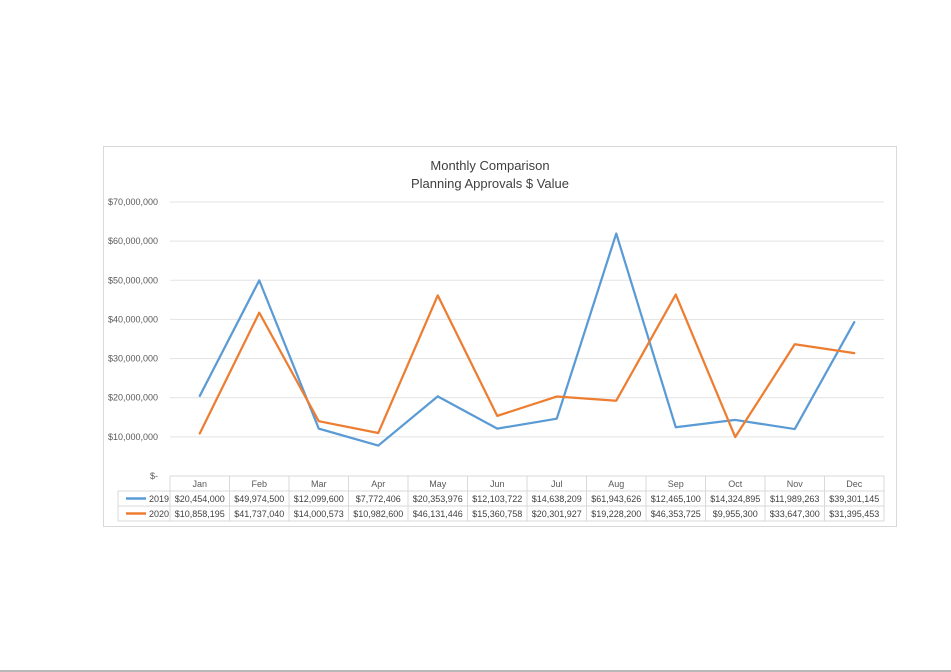 The width and height of the screenshot is (951, 672). I want to click on data-table-value: $12,099,600, so click(319, 499).